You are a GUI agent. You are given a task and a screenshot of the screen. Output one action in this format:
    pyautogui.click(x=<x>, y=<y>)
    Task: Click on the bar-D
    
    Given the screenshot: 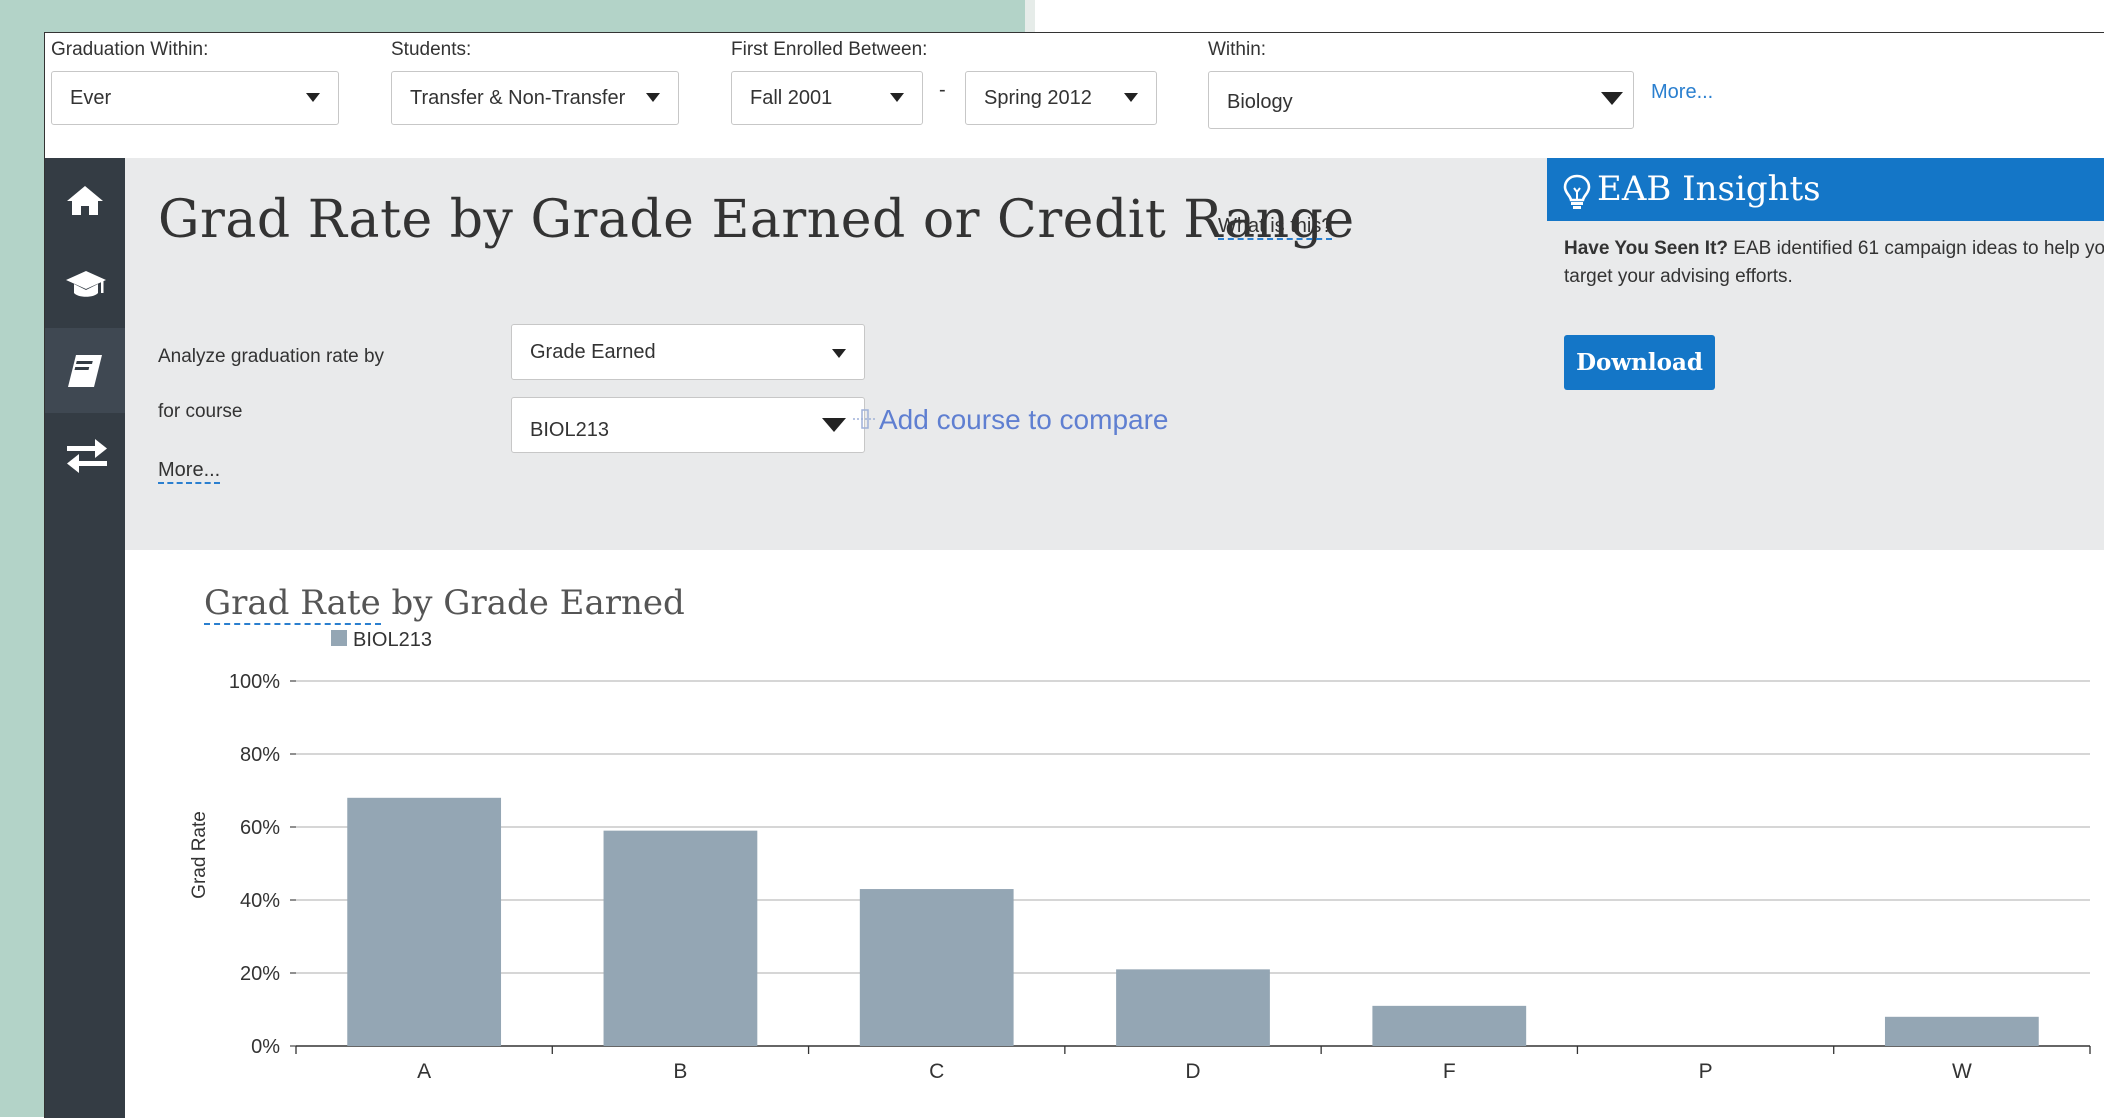 What is the action you would take?
    pyautogui.click(x=1193, y=1007)
    